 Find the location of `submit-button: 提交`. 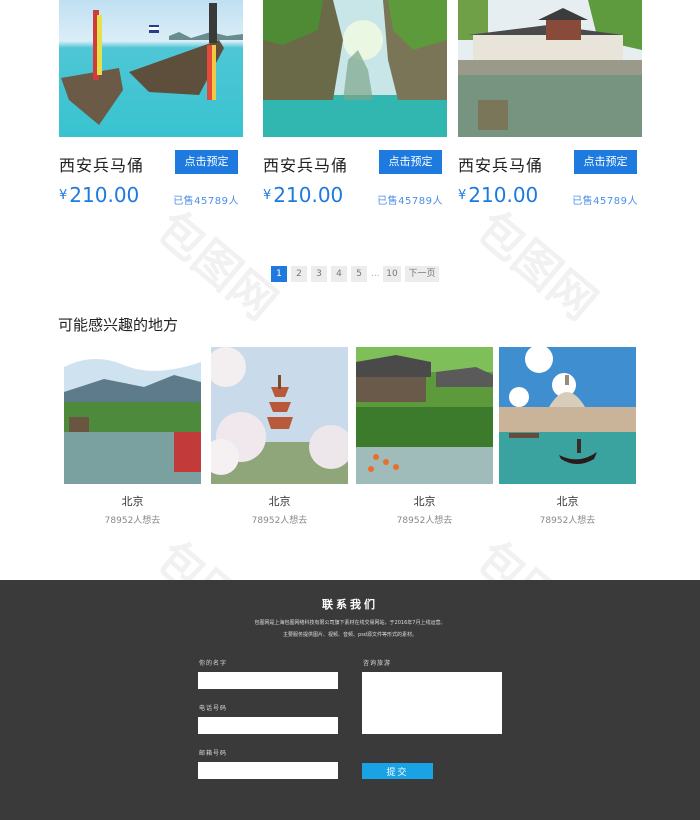

submit-button: 提交 is located at coordinates (397, 771).